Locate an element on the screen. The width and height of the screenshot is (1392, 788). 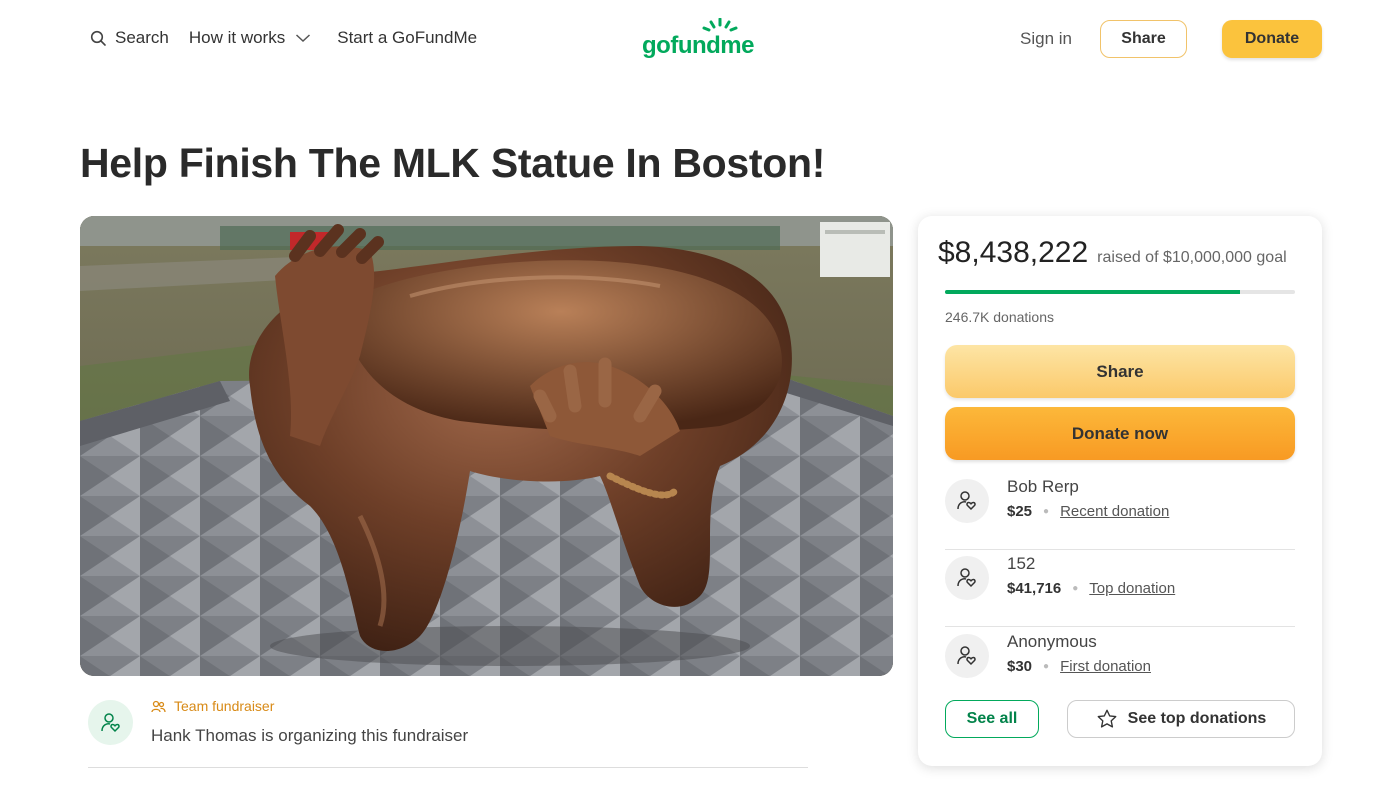
see-top-donations-label: See top donations is located at coordinates (1197, 718).